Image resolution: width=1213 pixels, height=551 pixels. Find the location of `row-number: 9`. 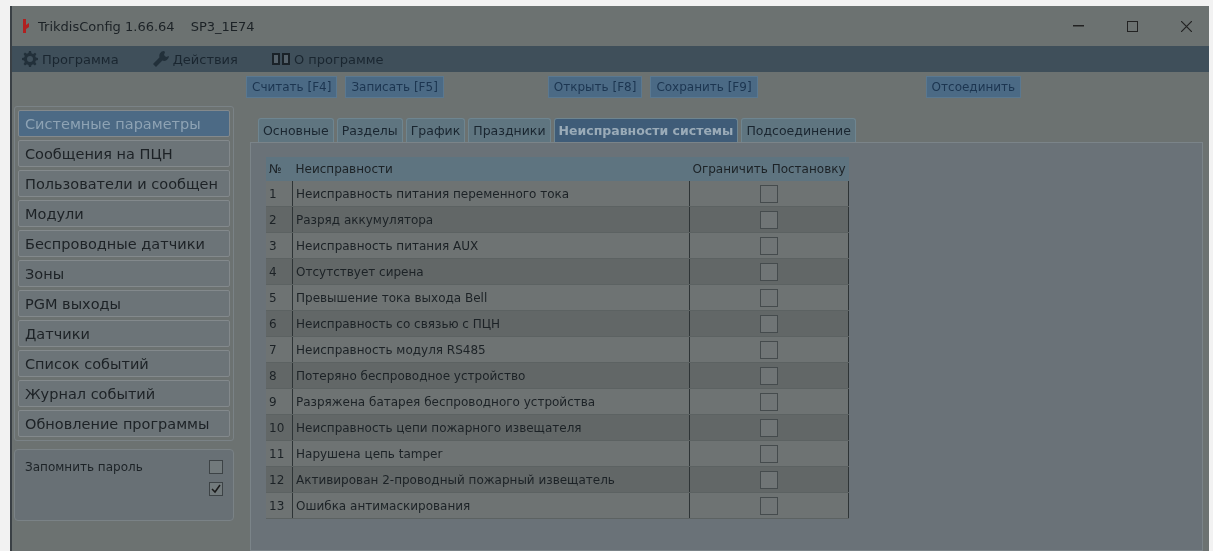

row-number: 9 is located at coordinates (279, 401).